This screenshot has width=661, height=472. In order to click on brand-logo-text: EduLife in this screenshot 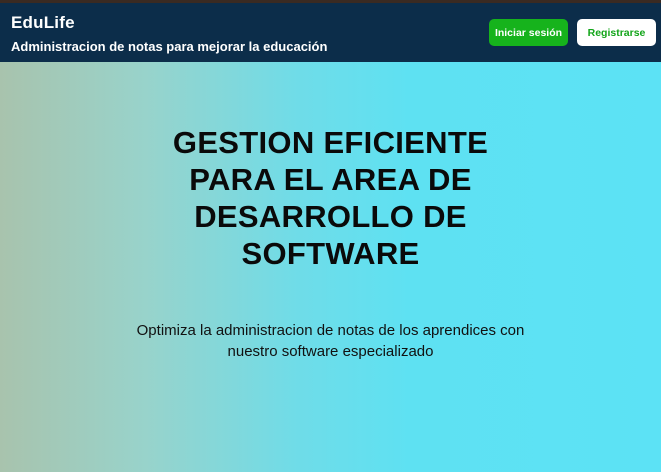, I will do `click(43, 23)`.